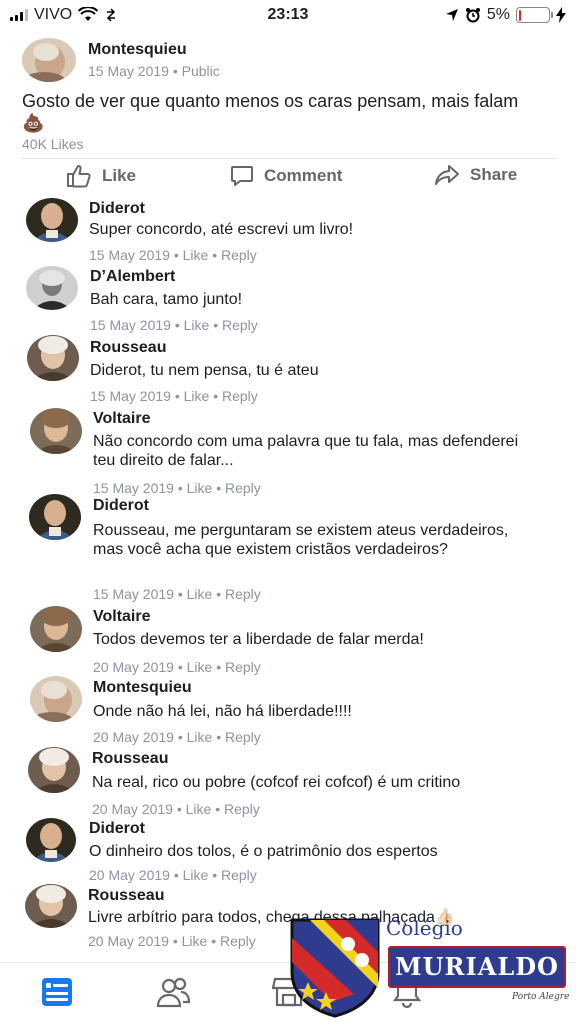 The height and width of the screenshot is (1024, 576). I want to click on carrier-label: VIVO, so click(53, 14).